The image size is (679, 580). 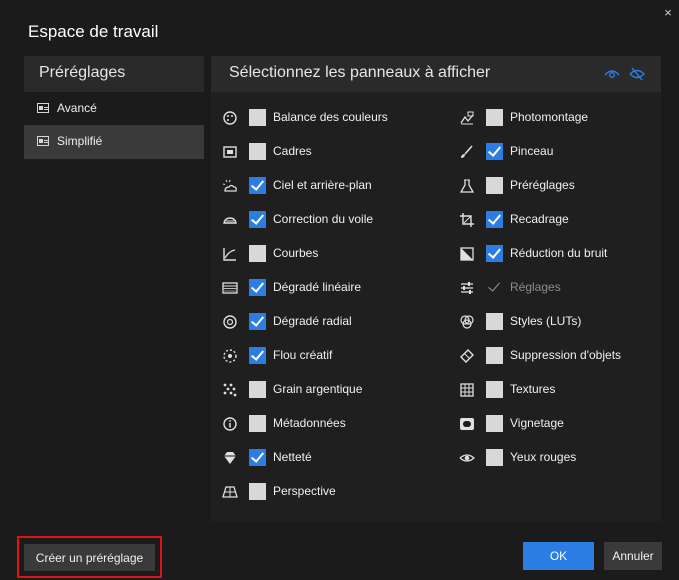 What do you see at coordinates (542, 185) in the screenshot?
I see `panel-label: Préréglages` at bounding box center [542, 185].